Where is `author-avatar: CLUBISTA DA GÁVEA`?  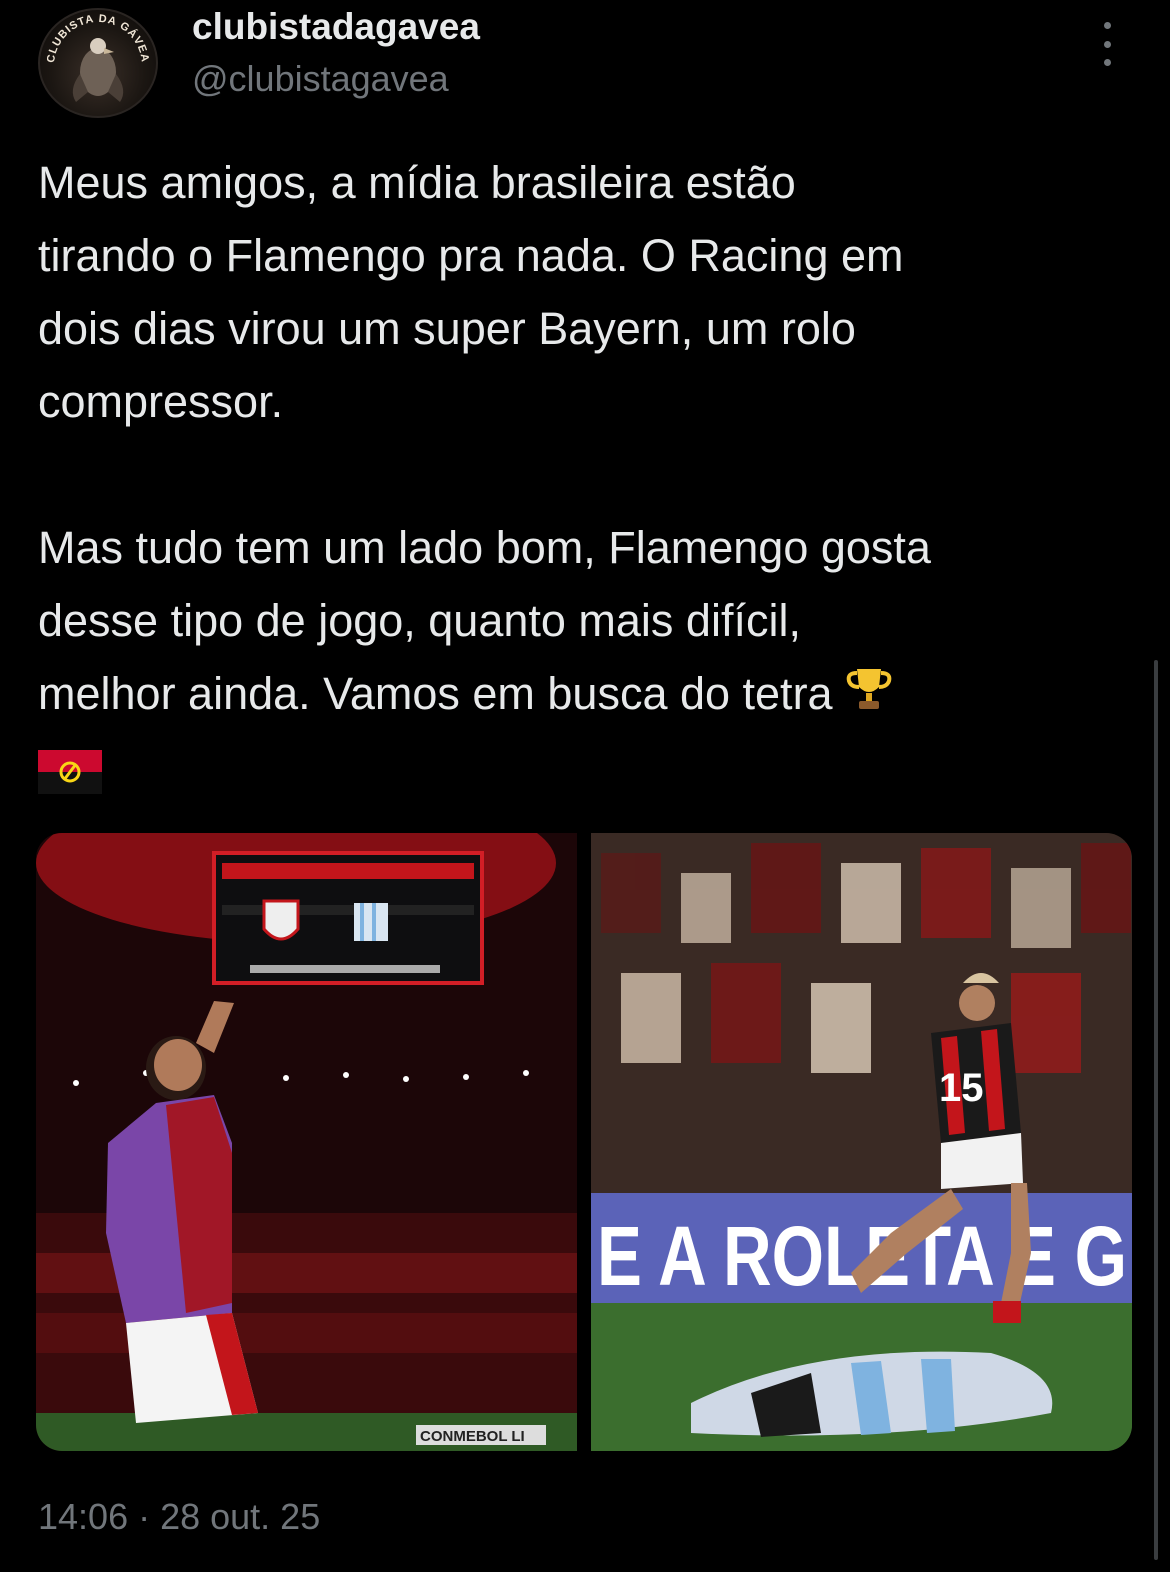 author-avatar: CLUBISTA DA GÁVEA is located at coordinates (98, 63).